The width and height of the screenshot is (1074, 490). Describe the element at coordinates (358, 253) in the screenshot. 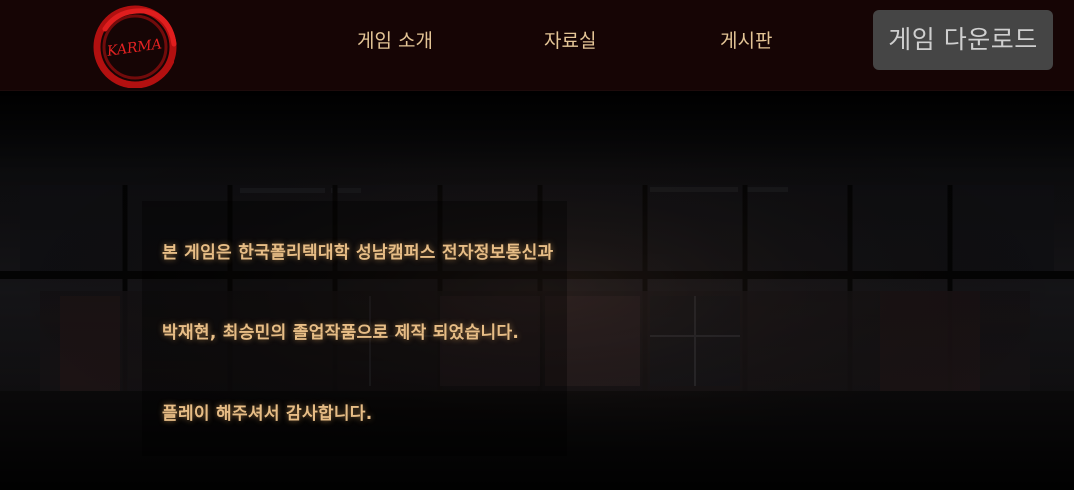

I see `intro-line-1: 본 게임은 한국폴리텍대학 성남캠퍼스 전자정보통신과` at that location.